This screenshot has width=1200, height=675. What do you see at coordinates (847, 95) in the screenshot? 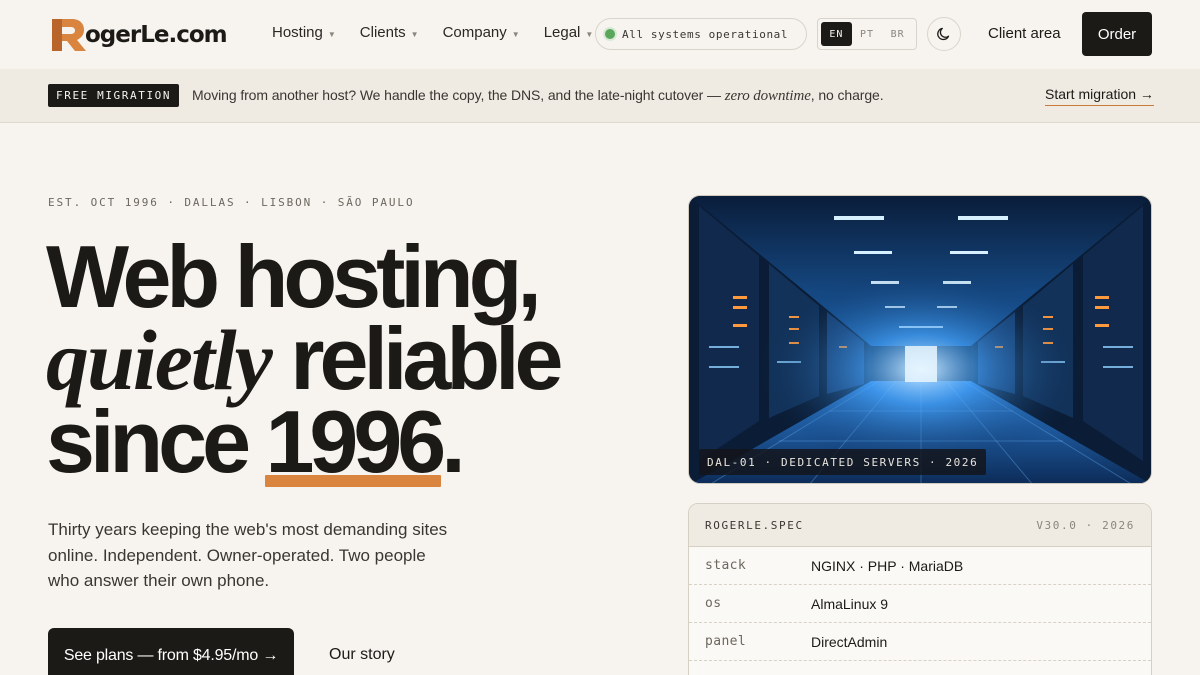
I see `banner-text-end: , no charge.` at bounding box center [847, 95].